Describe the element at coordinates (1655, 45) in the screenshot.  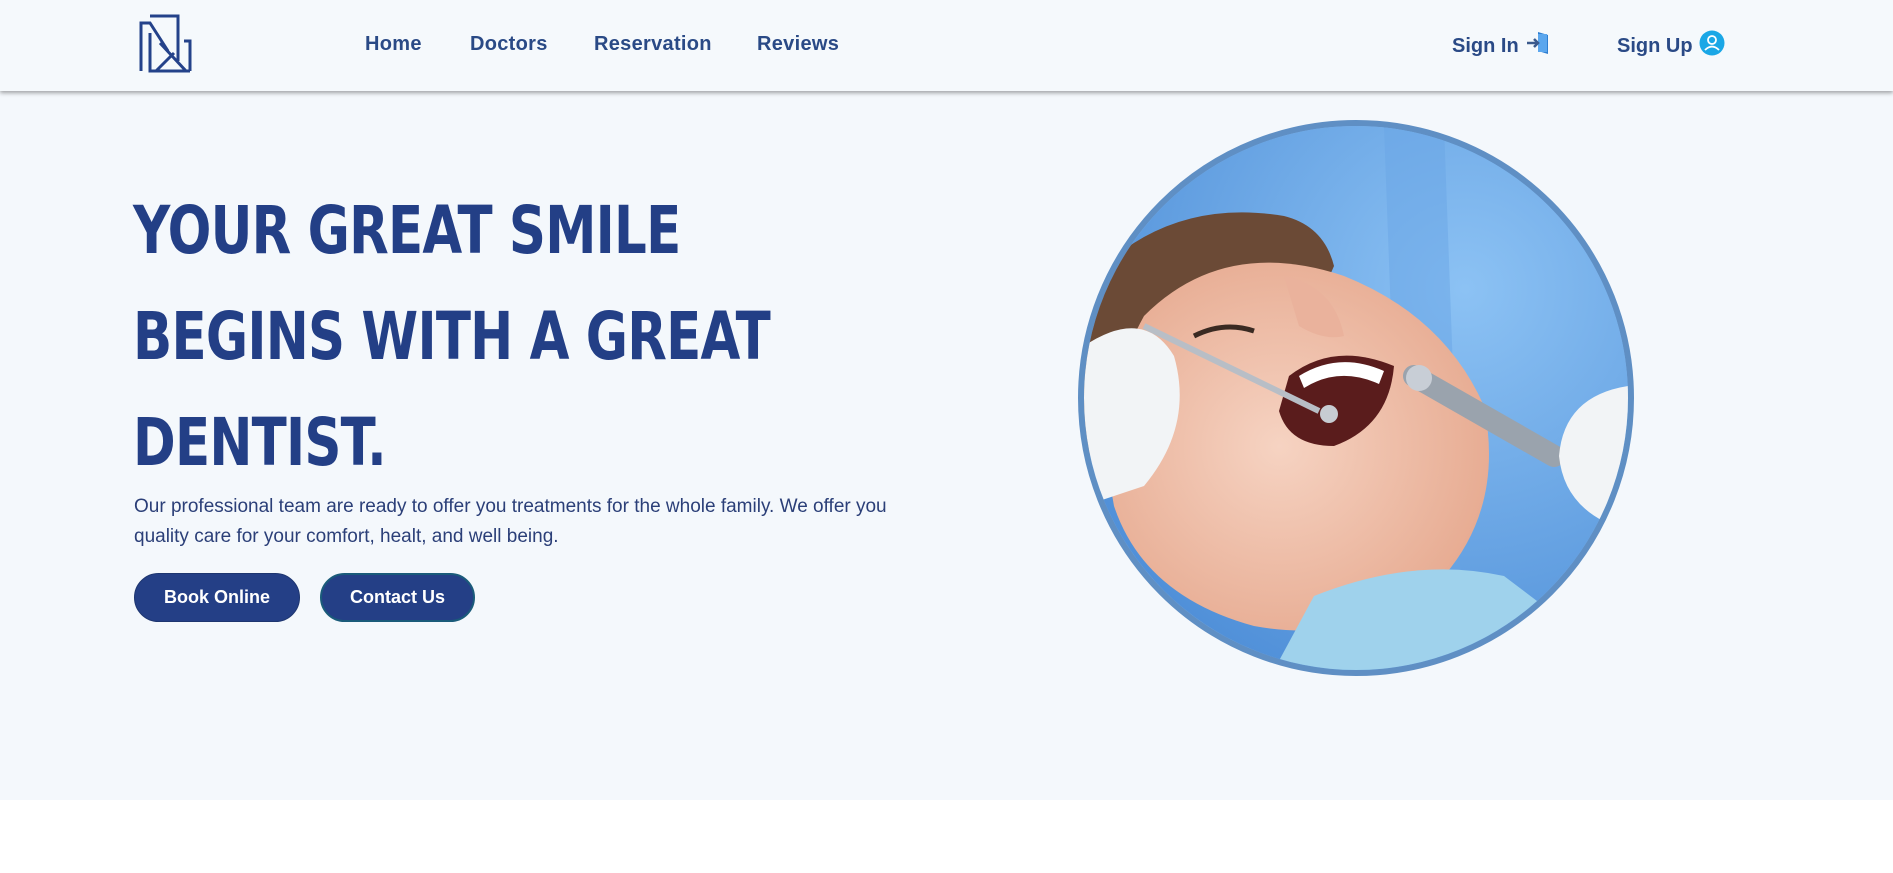
I see `sign-up-label: Sign Up` at that location.